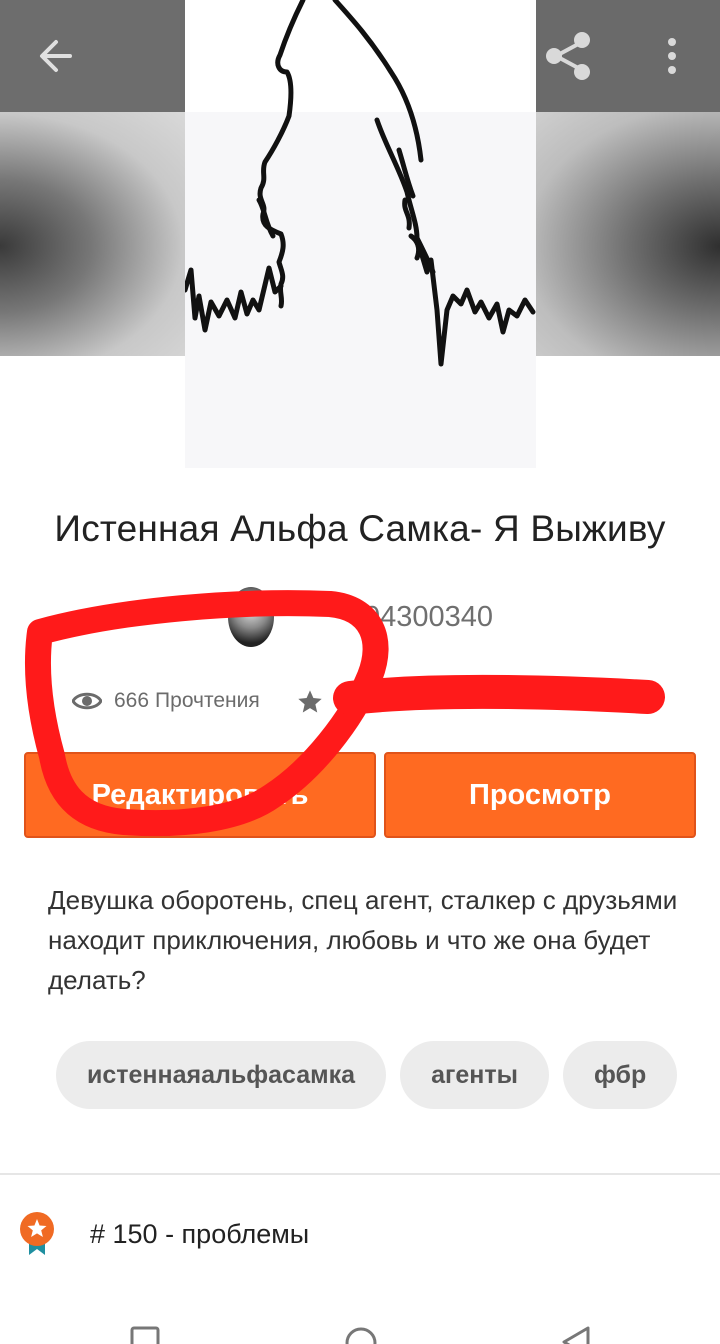 Image resolution: width=720 pixels, height=1344 pixels. Describe the element at coordinates (132, 700) in the screenshot. I see `reads-count: 666` at that location.